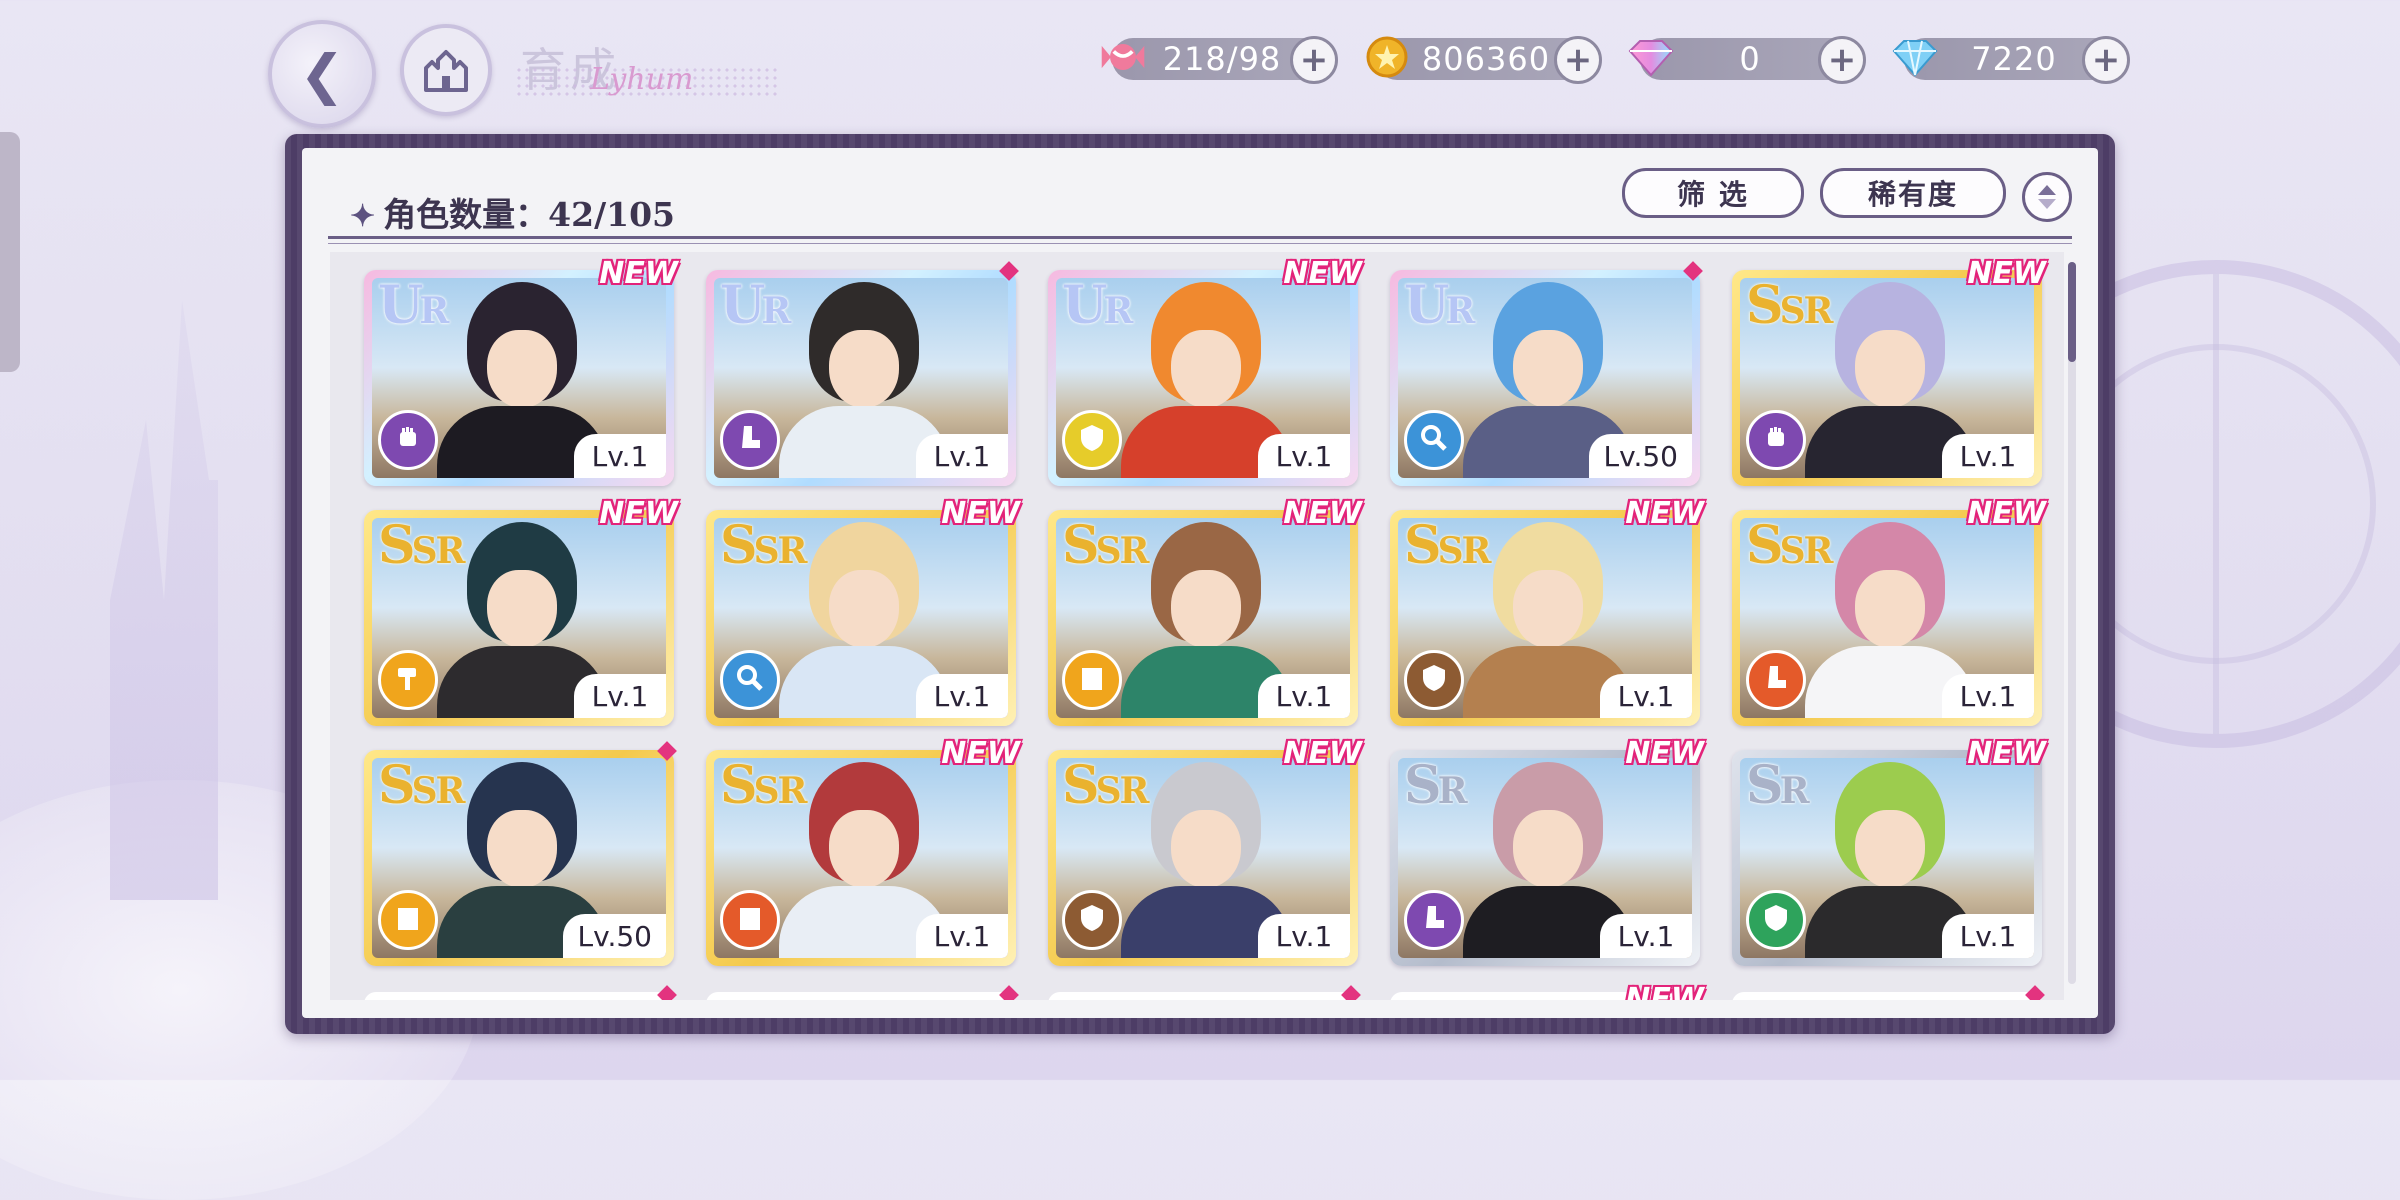 Image resolution: width=2400 pixels, height=1200 pixels. Describe the element at coordinates (408, 920) in the screenshot. I see `book-icon` at that location.